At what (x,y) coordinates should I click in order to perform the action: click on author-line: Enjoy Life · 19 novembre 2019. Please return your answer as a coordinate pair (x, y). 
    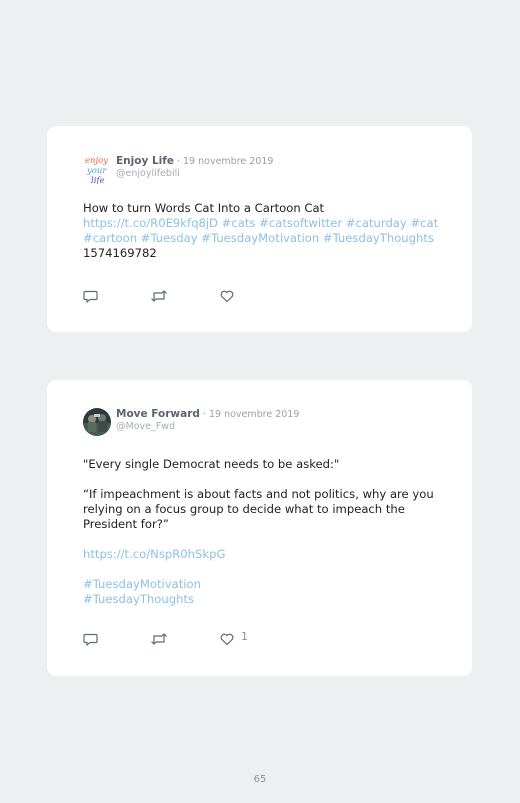
    Looking at the image, I should click on (194, 161).